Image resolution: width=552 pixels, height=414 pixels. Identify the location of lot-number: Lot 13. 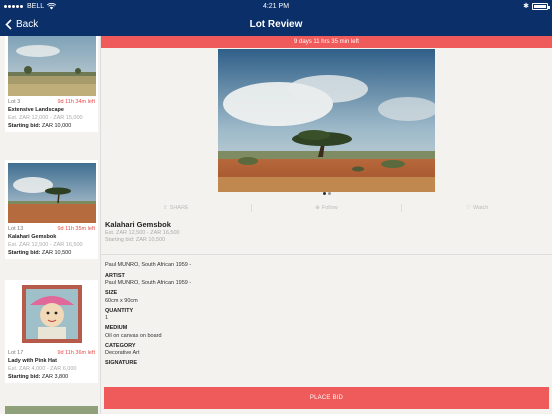
(16, 229).